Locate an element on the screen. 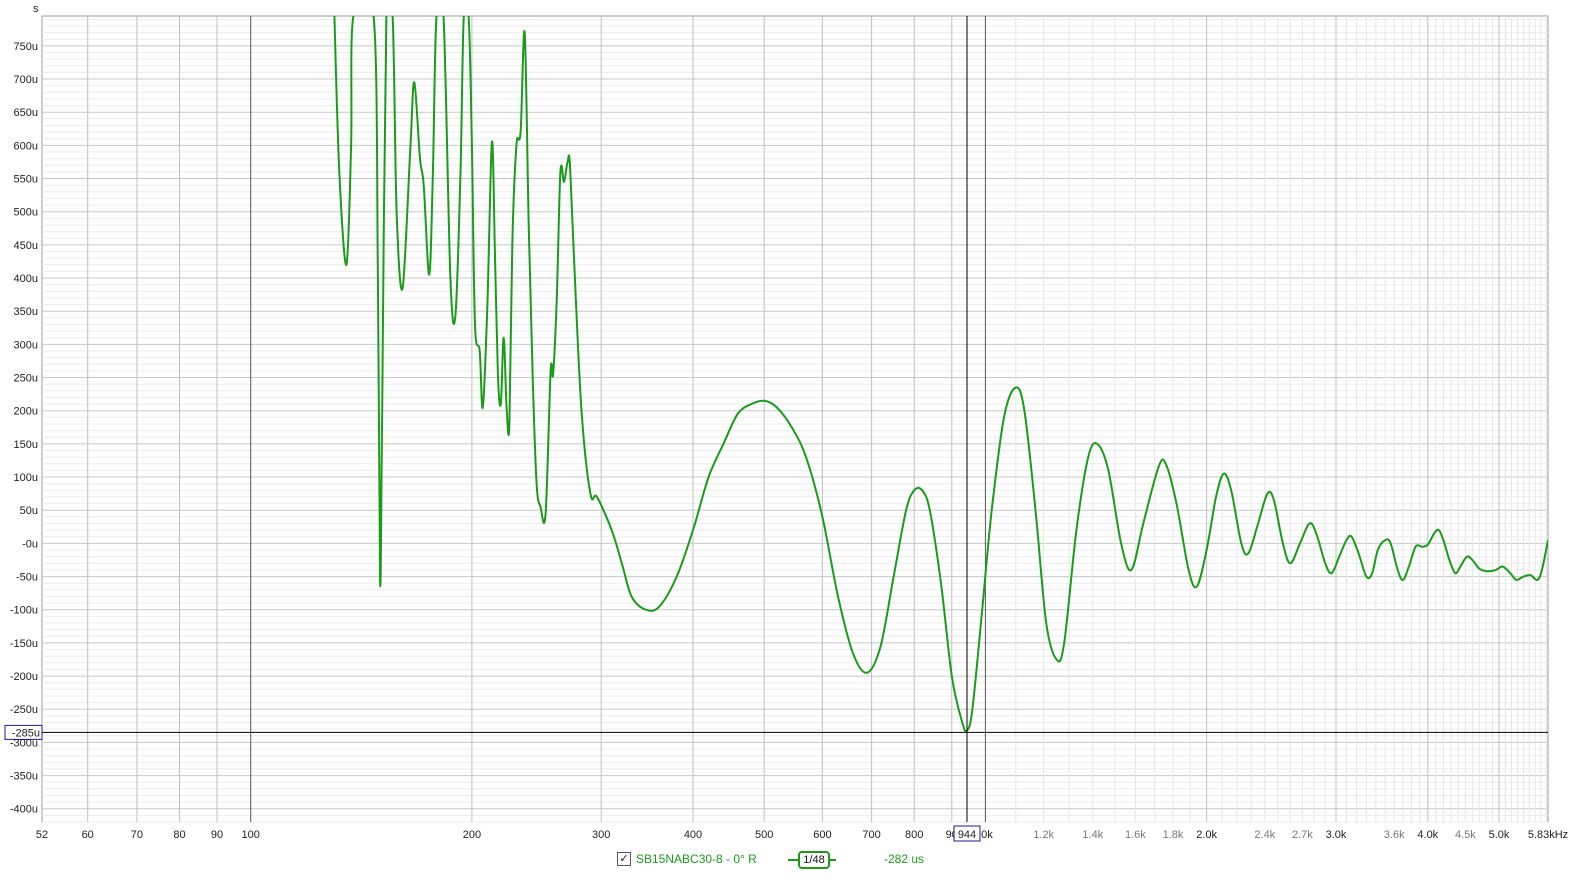 The image size is (1592, 886). cursor-value-label: -285u is located at coordinates (26, 733).